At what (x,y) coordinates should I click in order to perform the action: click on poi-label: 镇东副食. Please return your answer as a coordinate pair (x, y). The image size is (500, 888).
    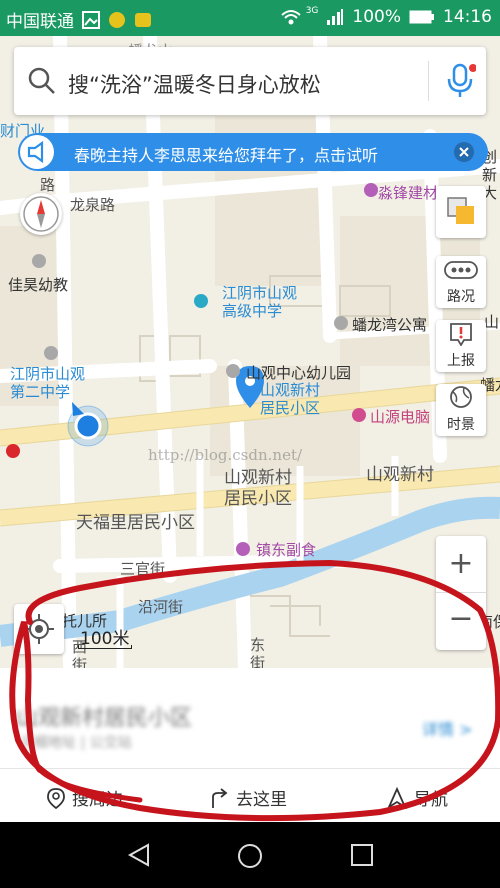
    Looking at the image, I should click on (286, 550).